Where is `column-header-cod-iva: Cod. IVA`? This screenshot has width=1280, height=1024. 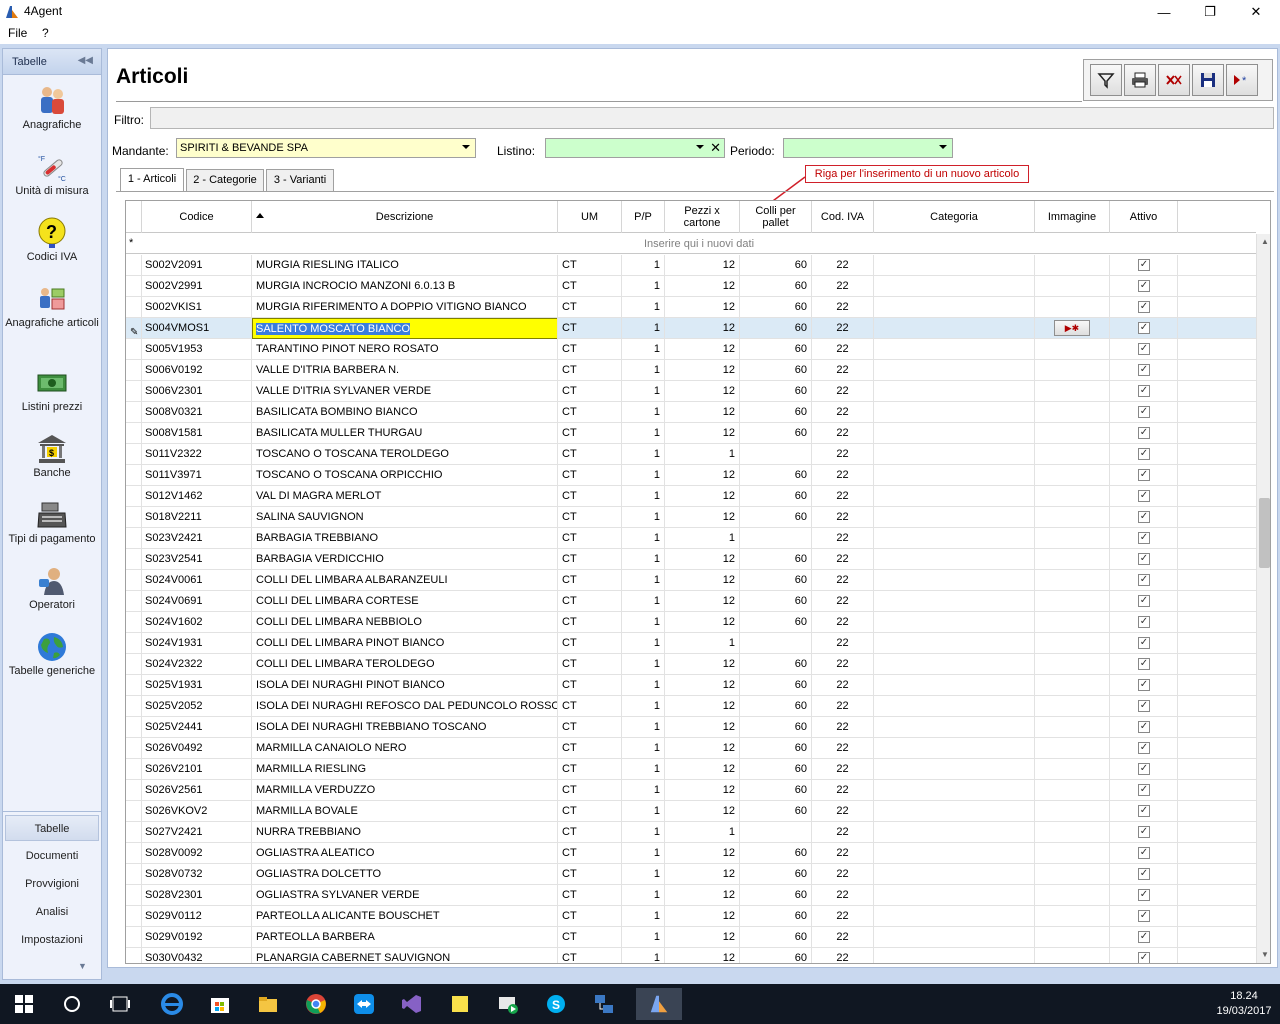
column-header-cod-iva: Cod. IVA is located at coordinates (843, 217).